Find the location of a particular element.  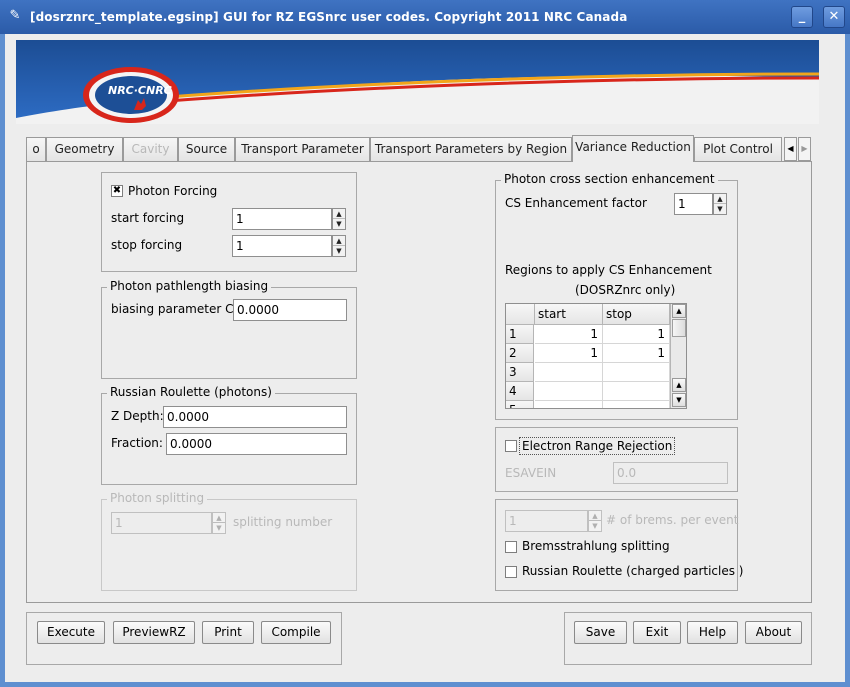

electron-range-label: Electron Range Rejection is located at coordinates (597, 446).